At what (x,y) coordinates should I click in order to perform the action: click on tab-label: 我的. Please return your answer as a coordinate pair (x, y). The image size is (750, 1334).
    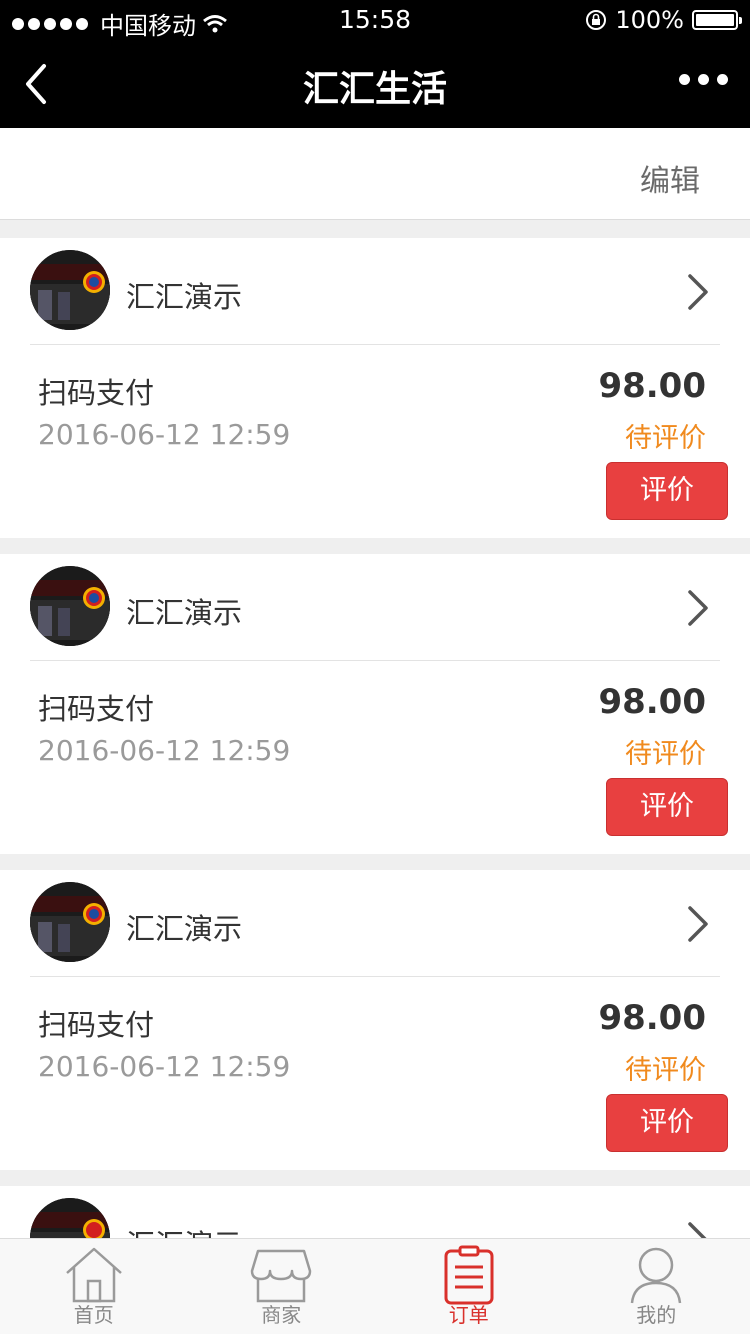
    Looking at the image, I should click on (656, 1315).